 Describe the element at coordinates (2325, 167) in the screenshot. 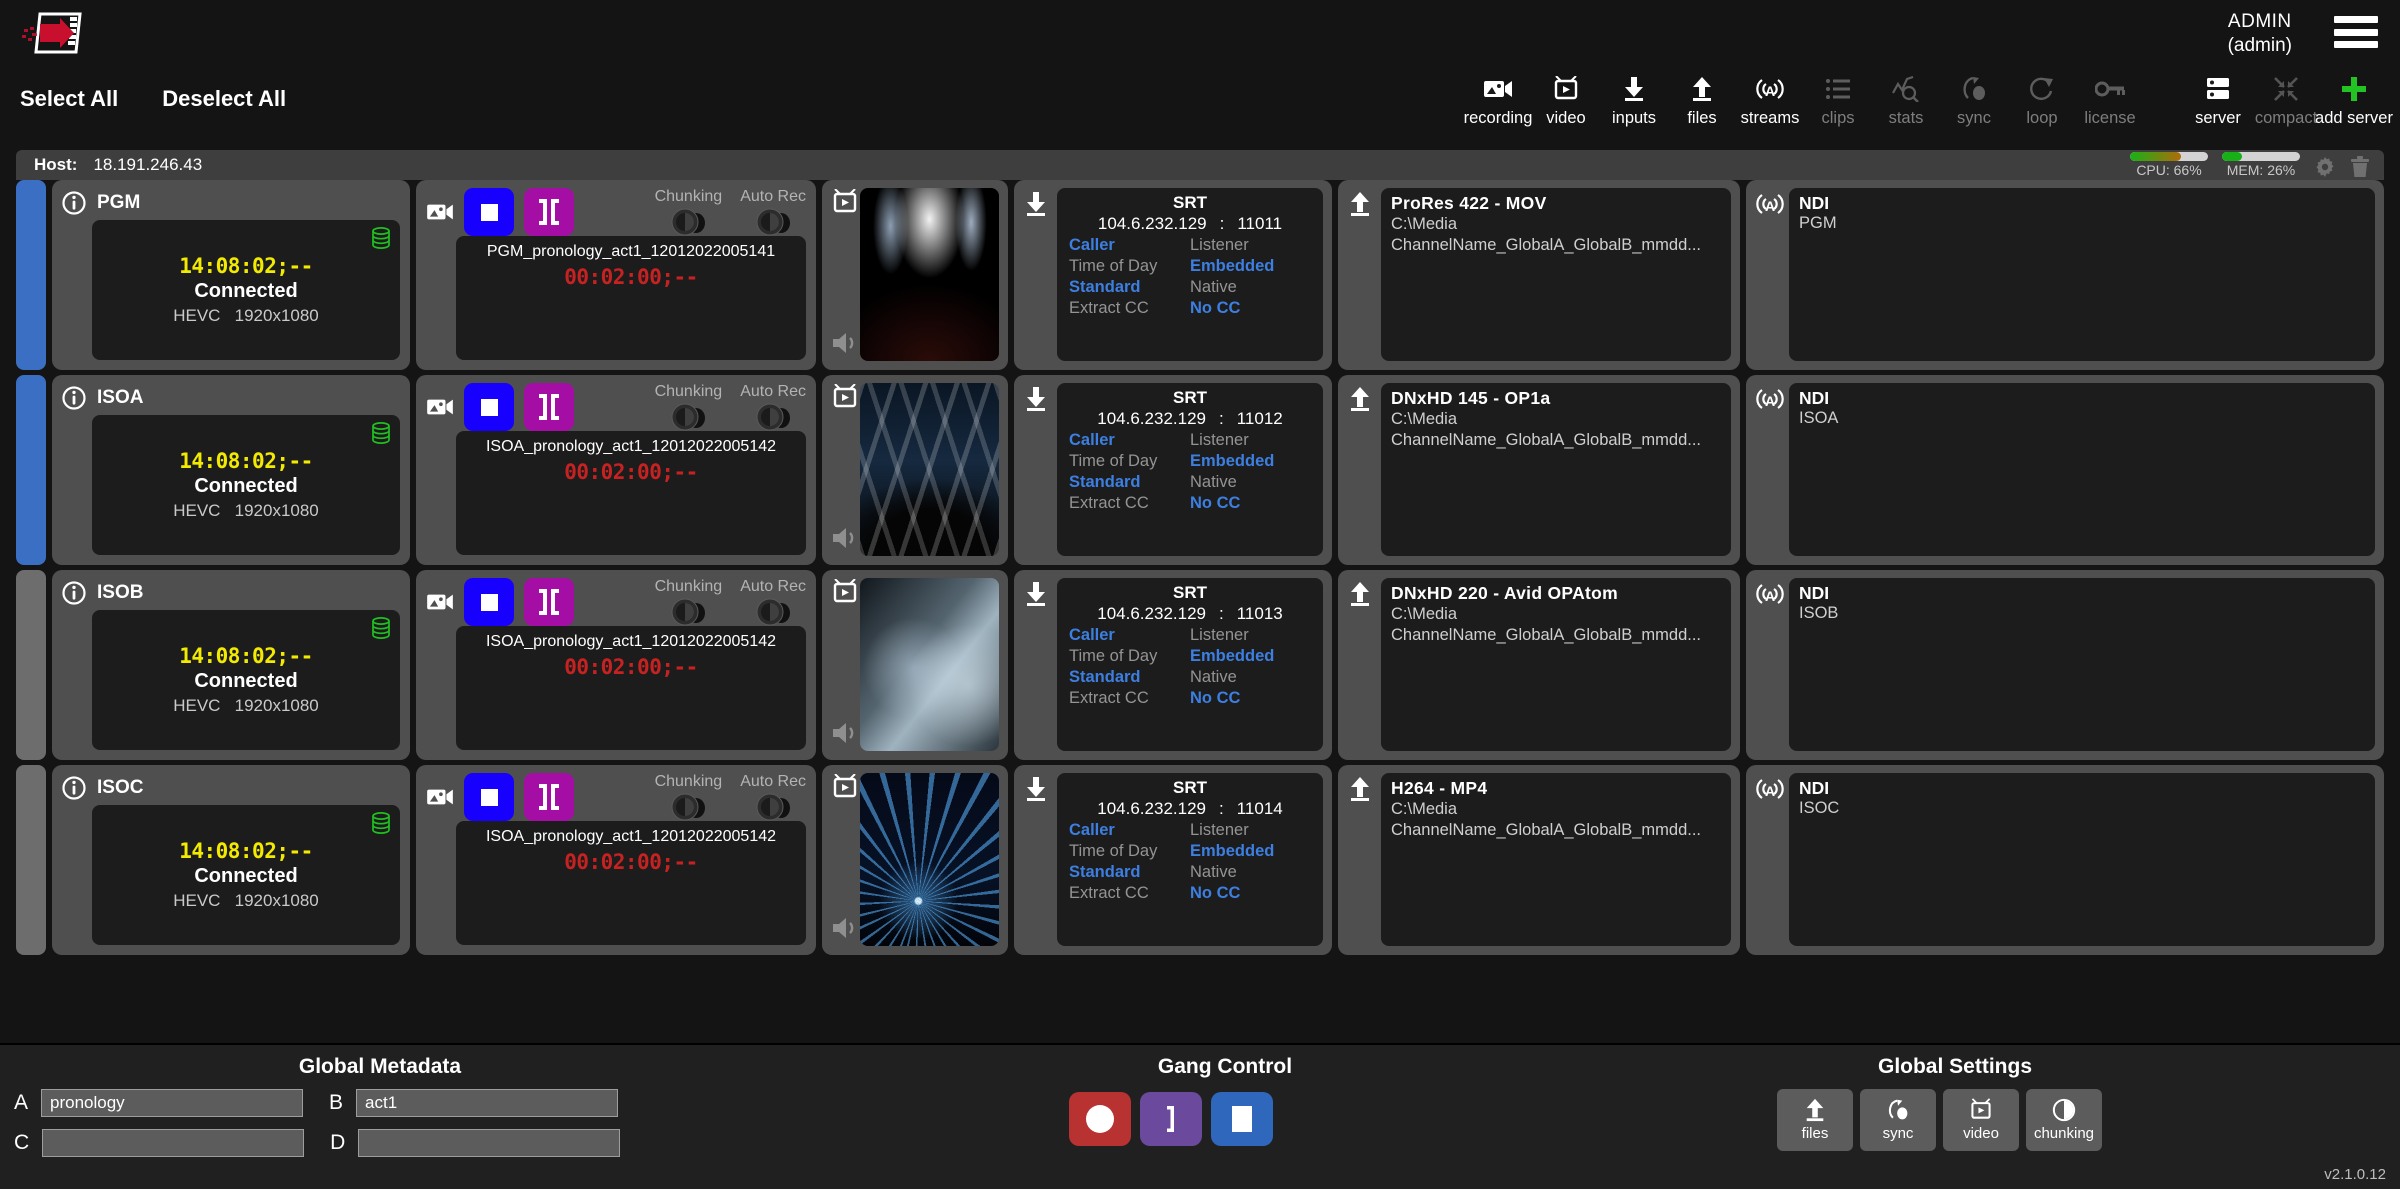

I see `gear-icon` at that location.